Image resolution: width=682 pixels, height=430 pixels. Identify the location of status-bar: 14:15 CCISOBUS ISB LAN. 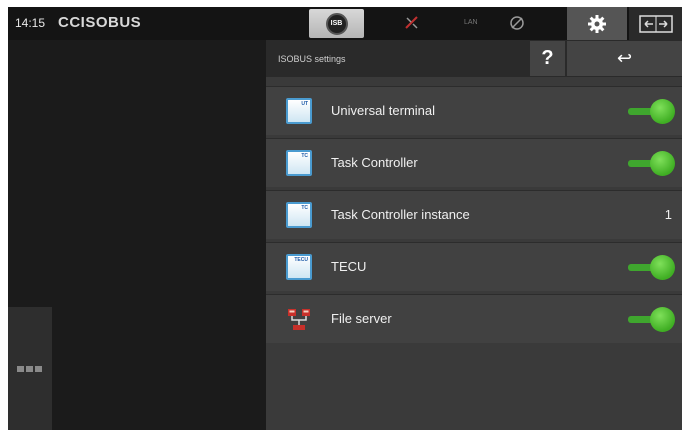
(345, 23).